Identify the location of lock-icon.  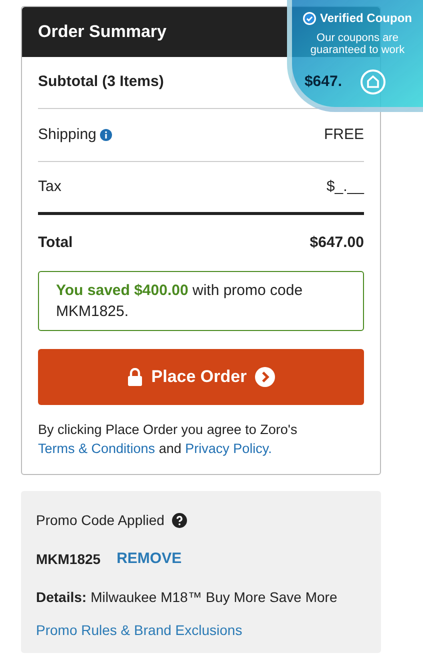
(135, 377).